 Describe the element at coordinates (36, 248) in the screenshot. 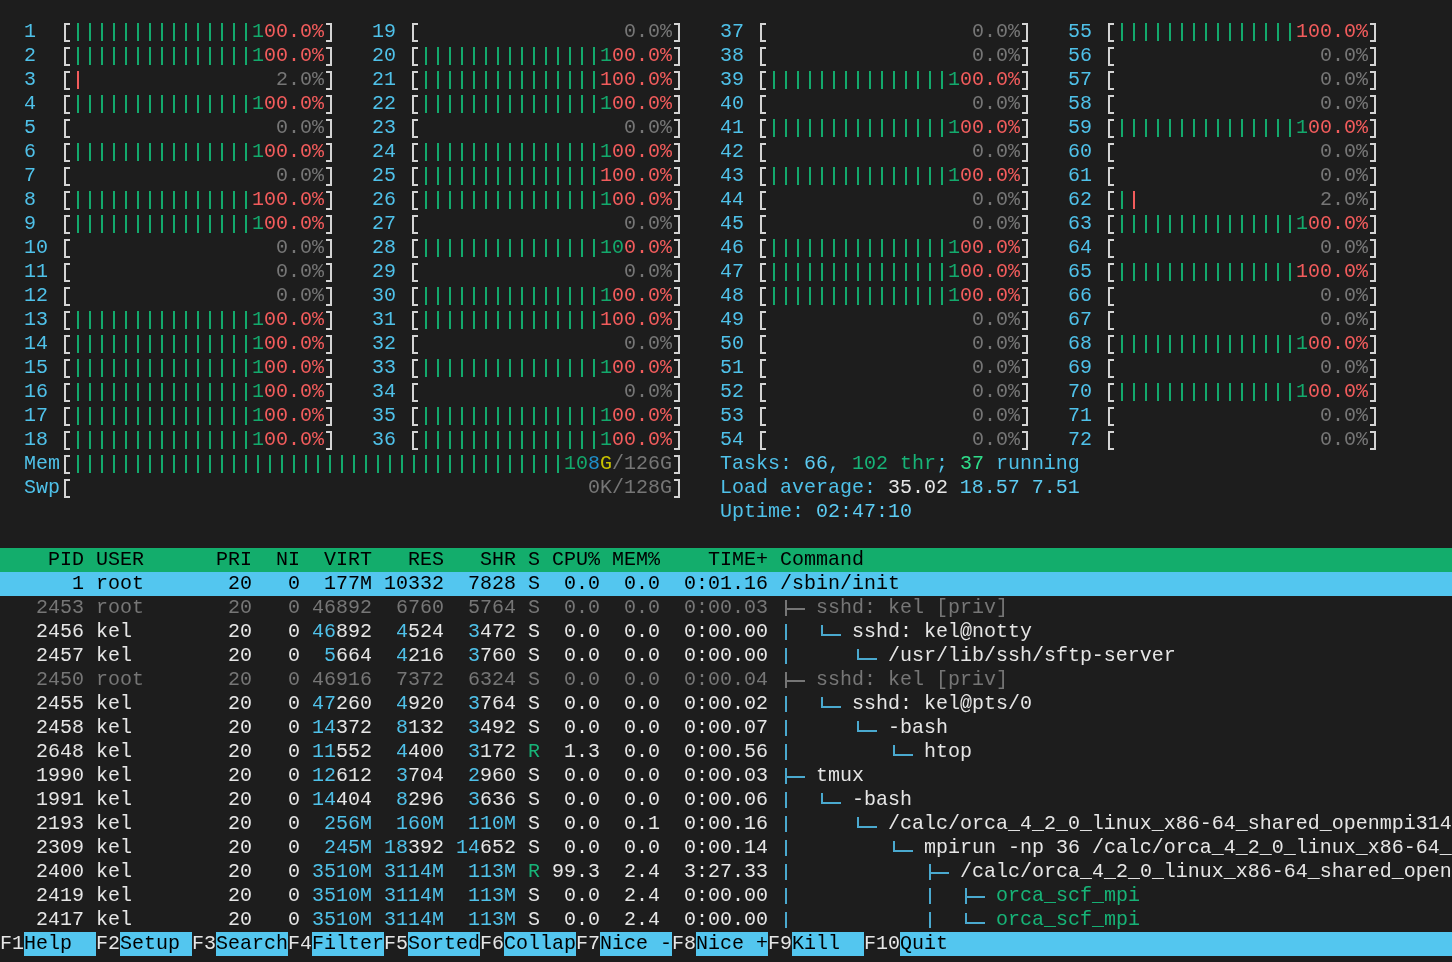

I see `cpu-label: 10` at that location.